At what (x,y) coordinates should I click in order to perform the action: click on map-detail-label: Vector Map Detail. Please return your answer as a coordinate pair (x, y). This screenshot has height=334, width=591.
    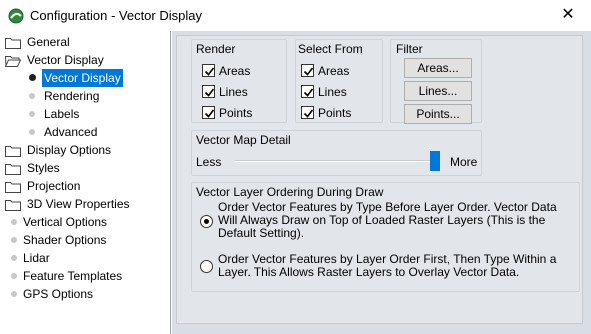
    Looking at the image, I should click on (243, 140).